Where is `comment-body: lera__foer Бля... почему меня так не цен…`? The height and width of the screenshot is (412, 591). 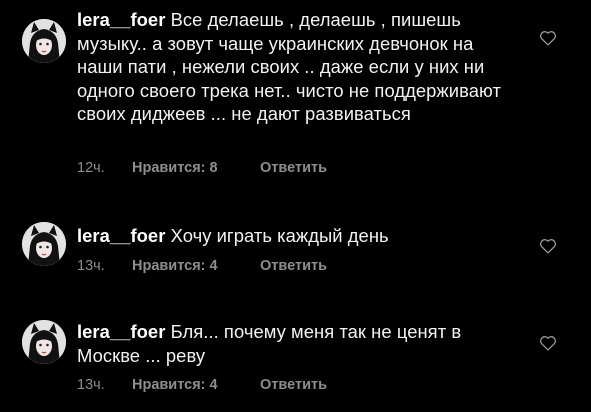
comment-body: lera__foer Бля... почему меня так не цен… is located at coordinates (299, 343).